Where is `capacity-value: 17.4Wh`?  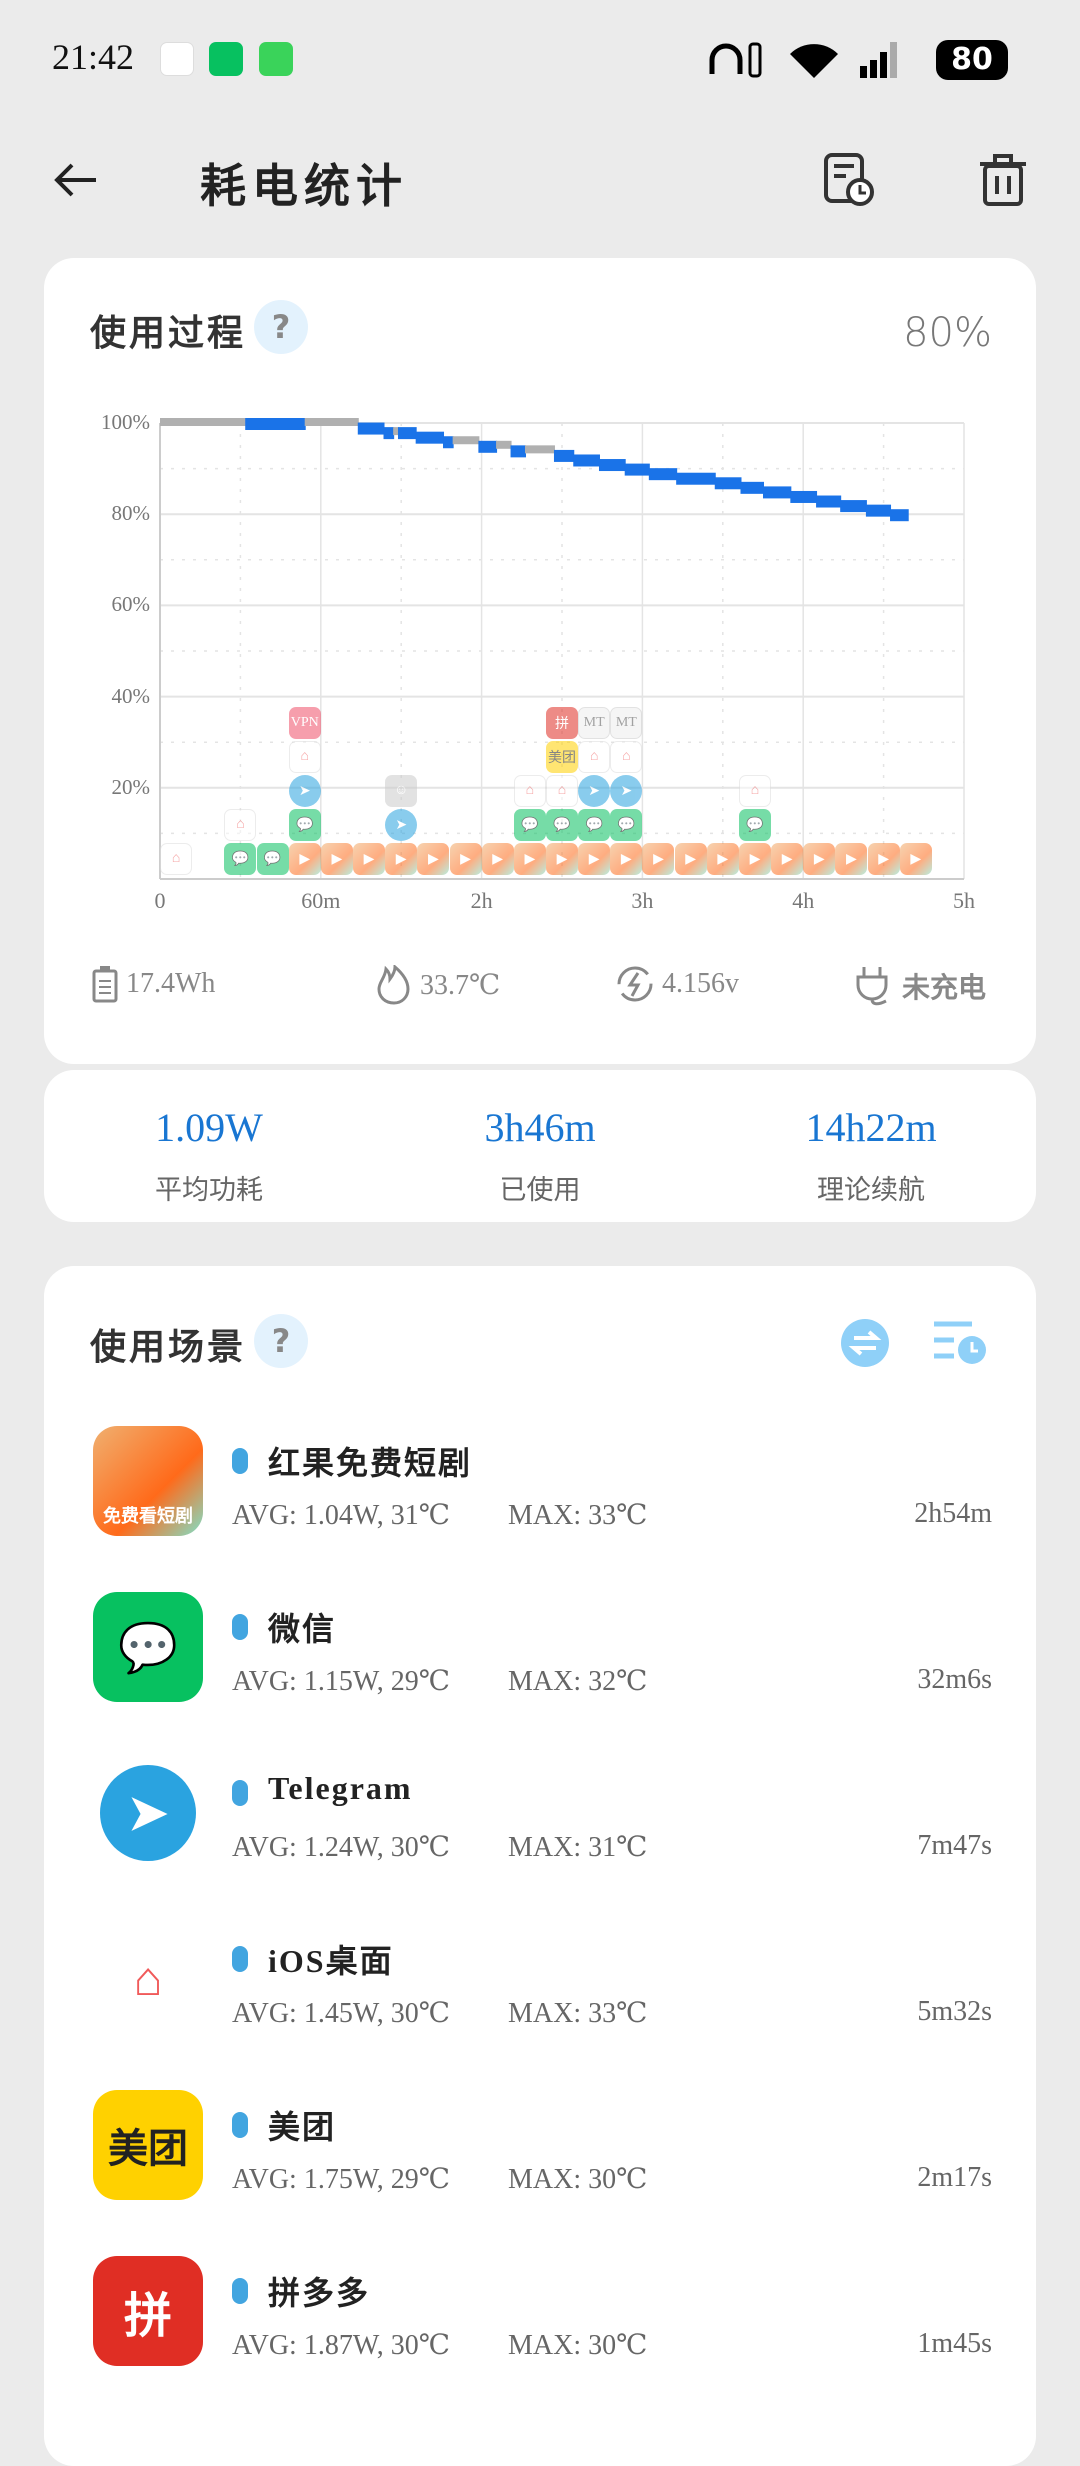 capacity-value: 17.4Wh is located at coordinates (171, 983).